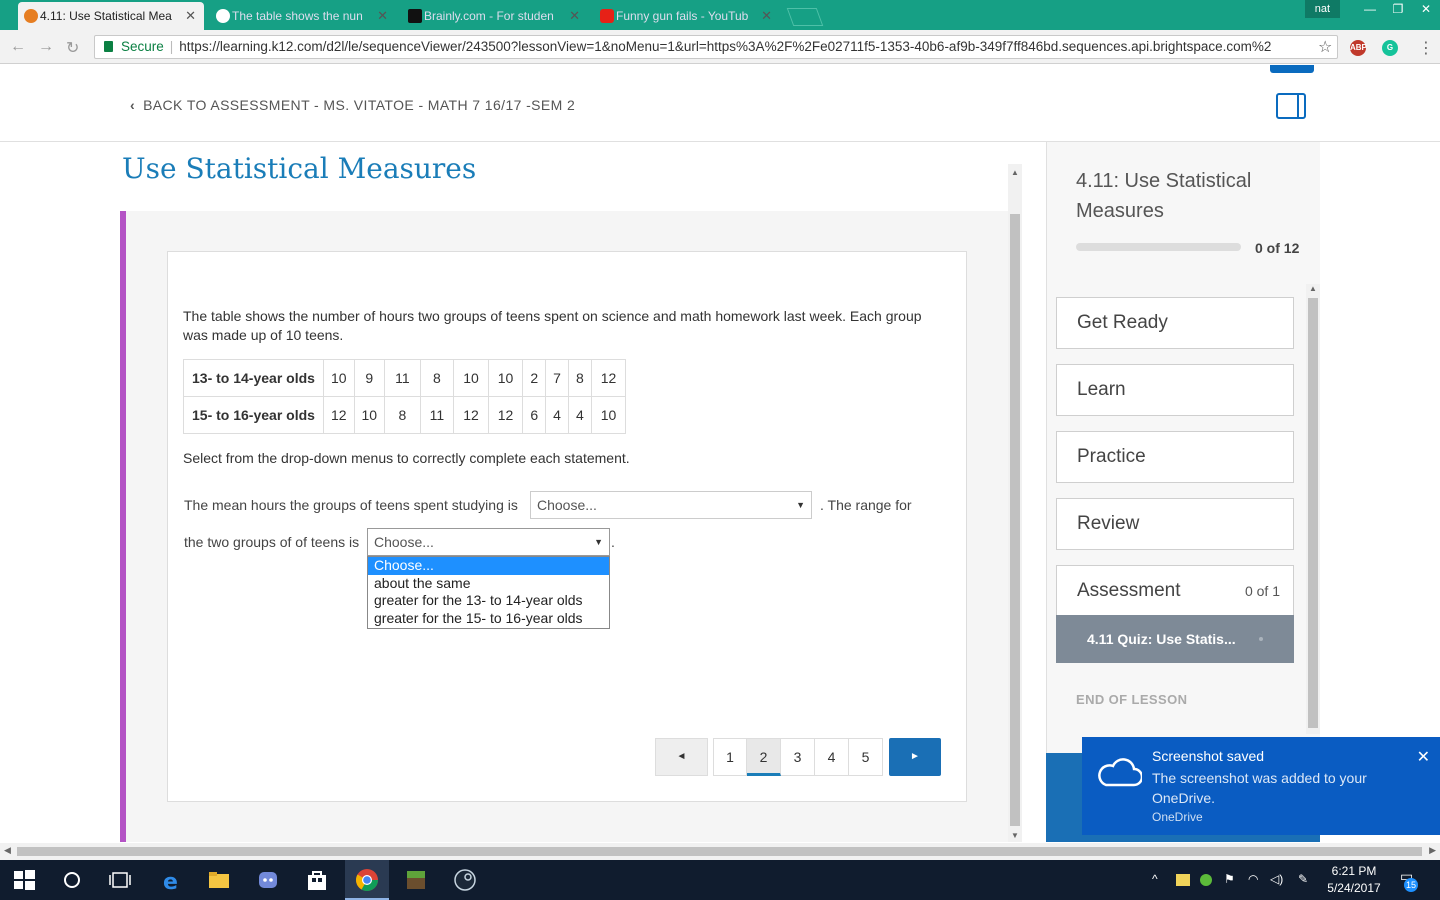 The width and height of the screenshot is (1440, 900). I want to click on sidebar-scrollbar: ▲, so click(1313, 509).